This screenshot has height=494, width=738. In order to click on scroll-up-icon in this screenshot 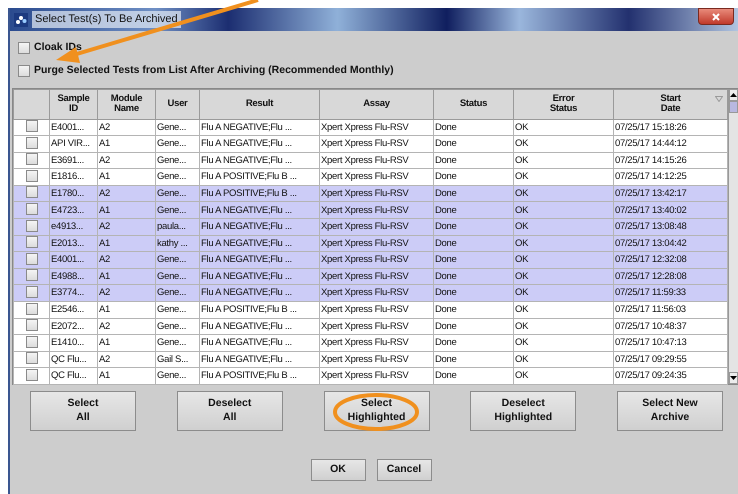, I will do `click(733, 94)`.